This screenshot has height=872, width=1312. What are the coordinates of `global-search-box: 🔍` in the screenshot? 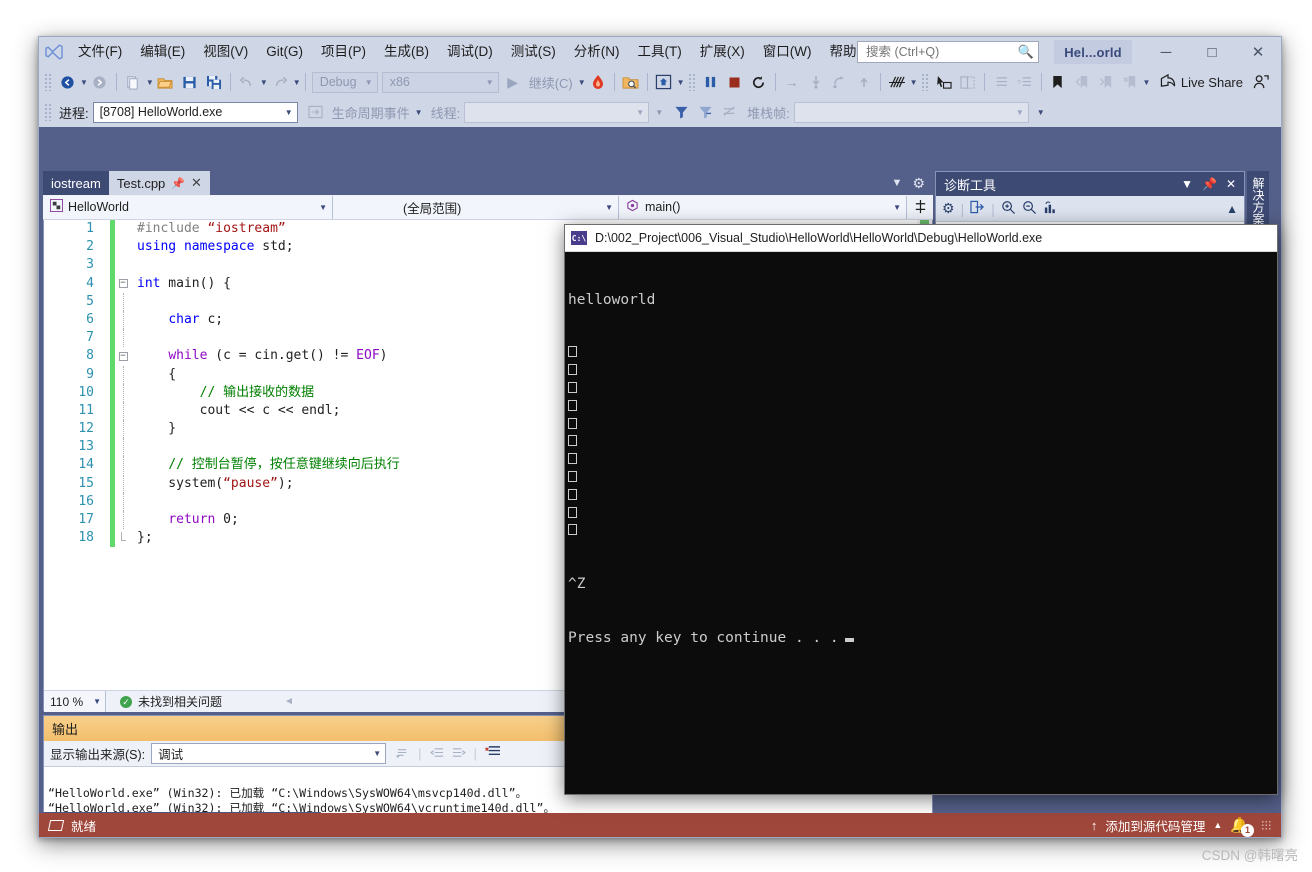 It's located at (948, 52).